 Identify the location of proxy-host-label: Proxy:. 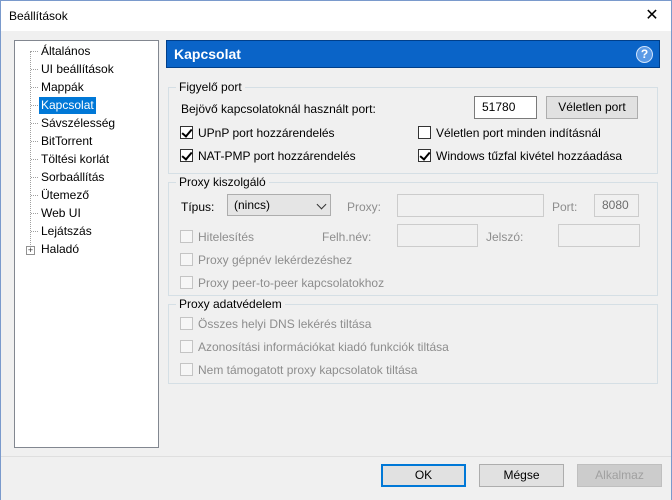
(364, 207).